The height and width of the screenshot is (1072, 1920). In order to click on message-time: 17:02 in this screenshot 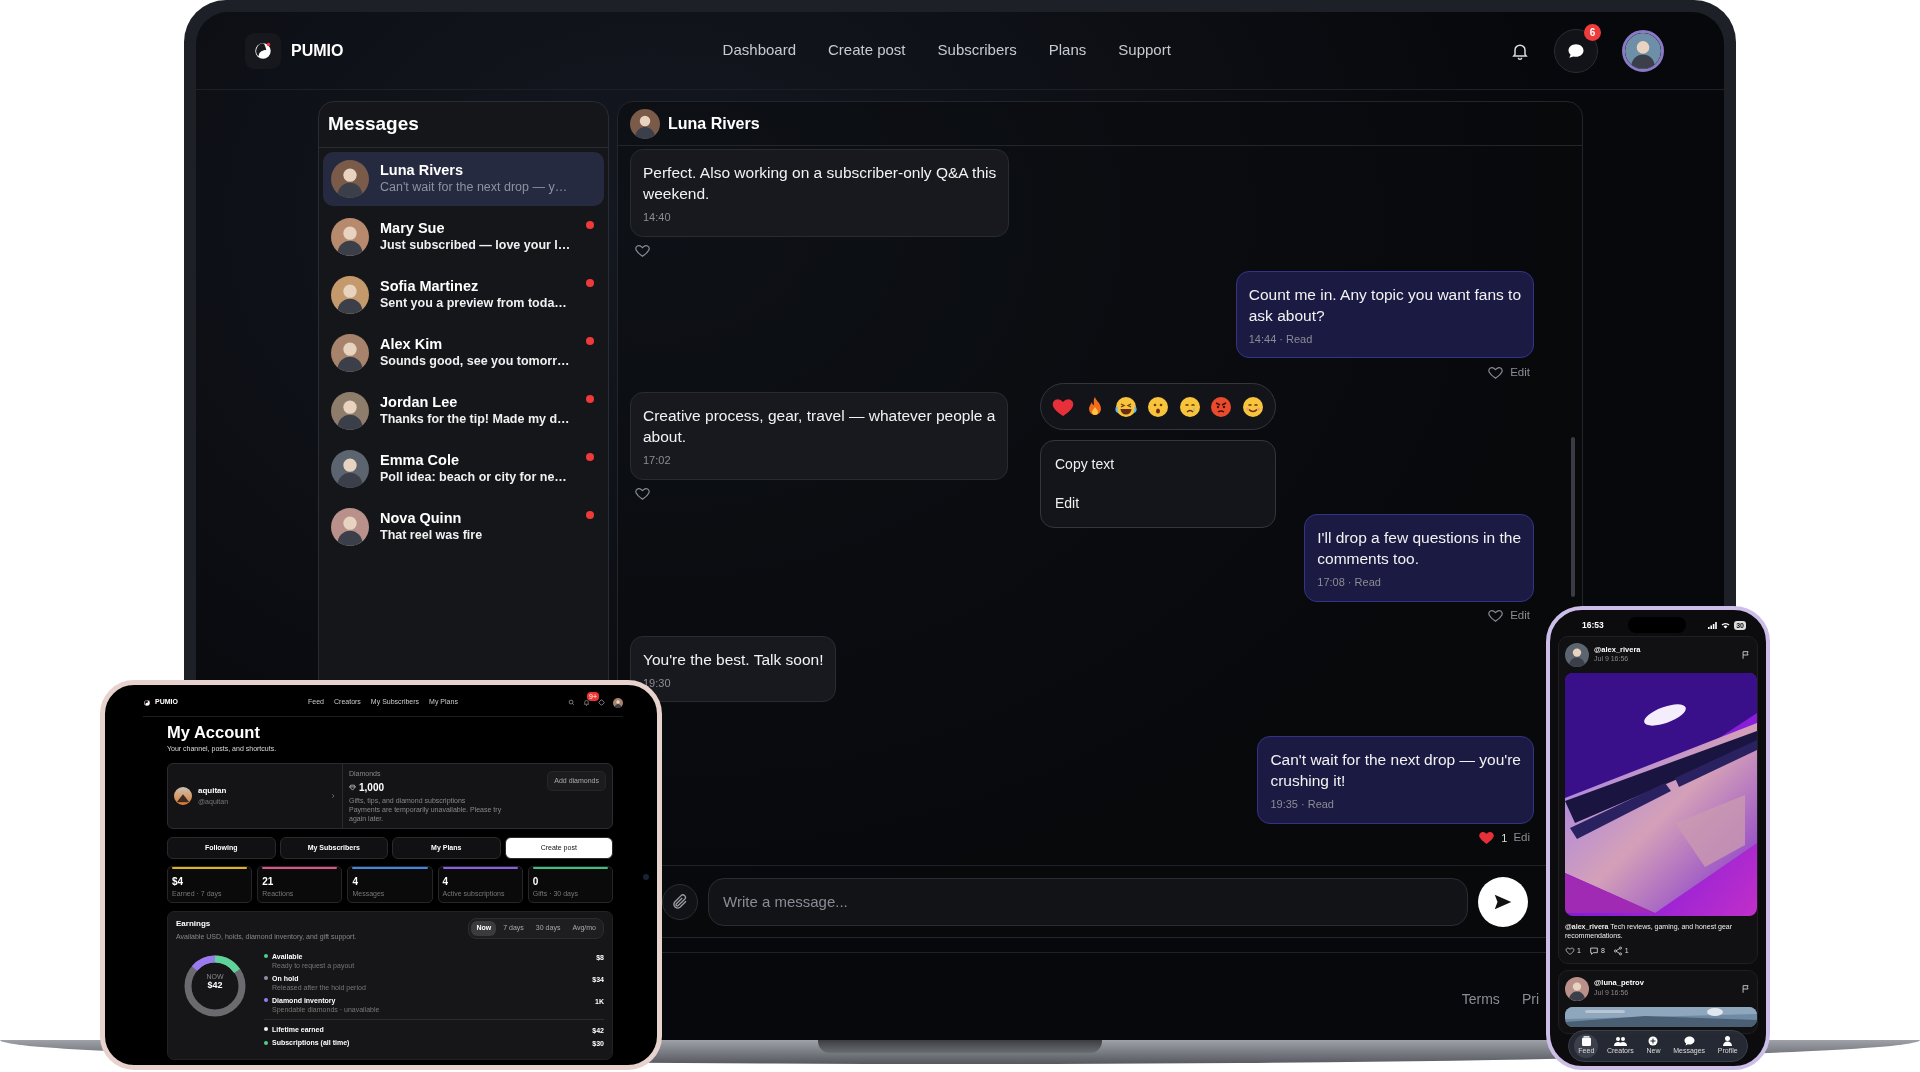, I will do `click(657, 461)`.